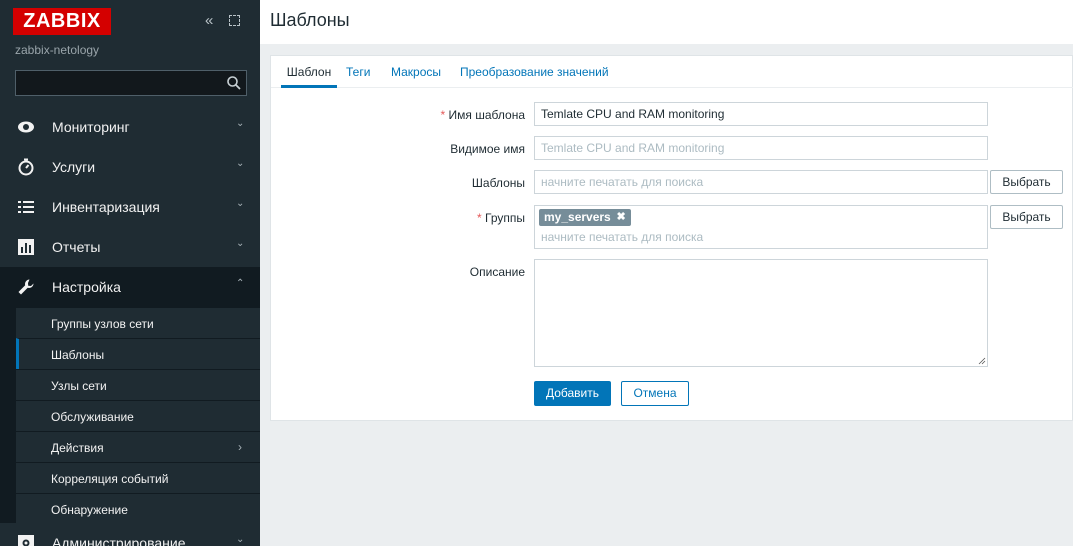  I want to click on cancel-button: Отмена, so click(655, 393).